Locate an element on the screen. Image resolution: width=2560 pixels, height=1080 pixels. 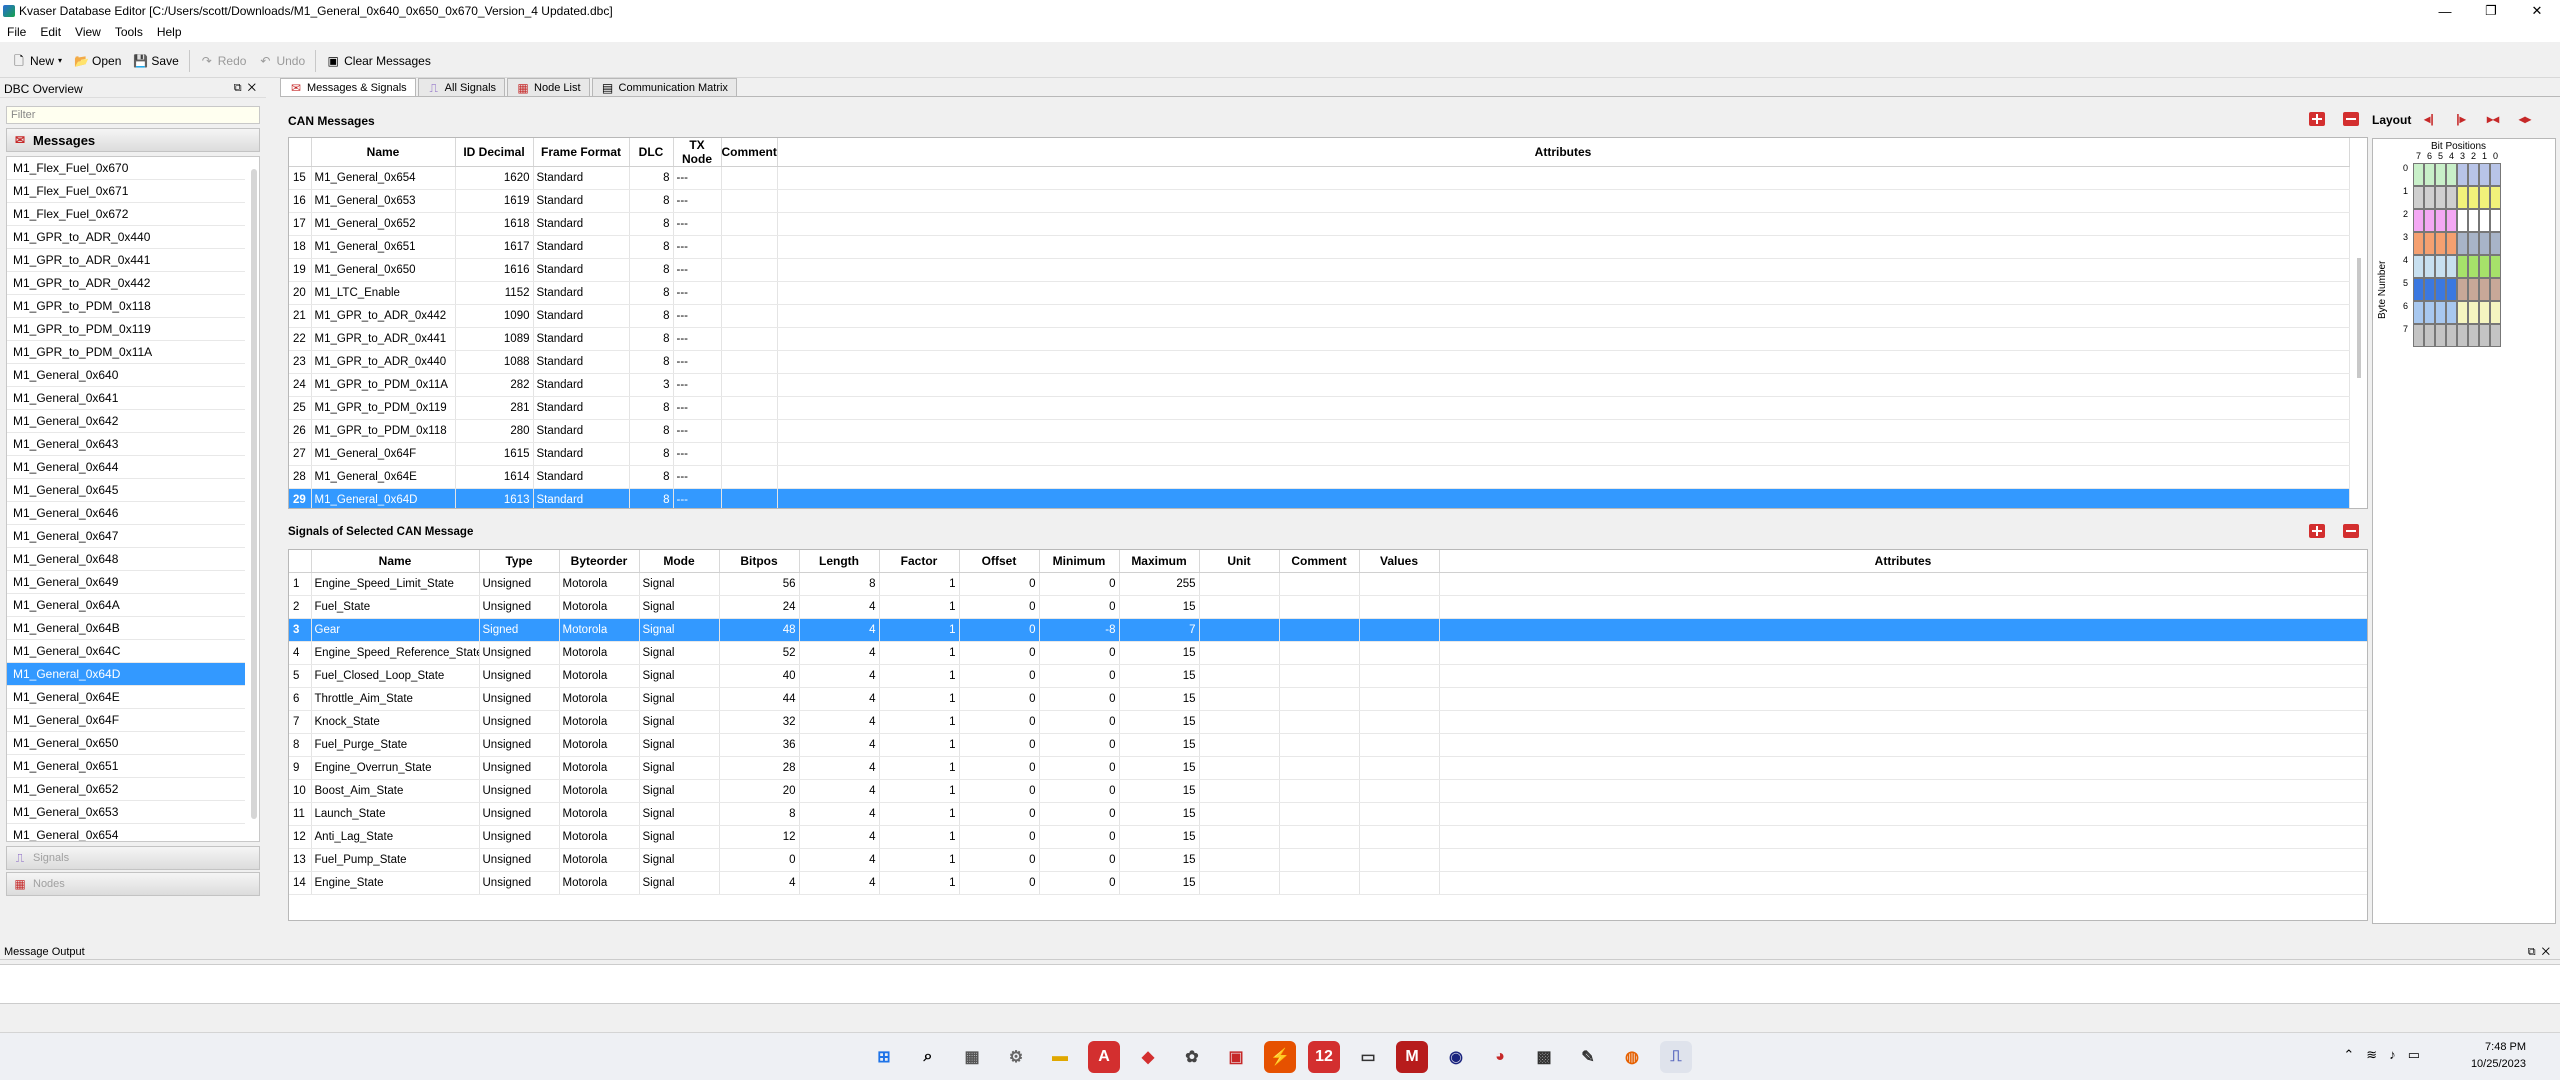
message-list-item: M1_General_0x64B is located at coordinates (126, 628).